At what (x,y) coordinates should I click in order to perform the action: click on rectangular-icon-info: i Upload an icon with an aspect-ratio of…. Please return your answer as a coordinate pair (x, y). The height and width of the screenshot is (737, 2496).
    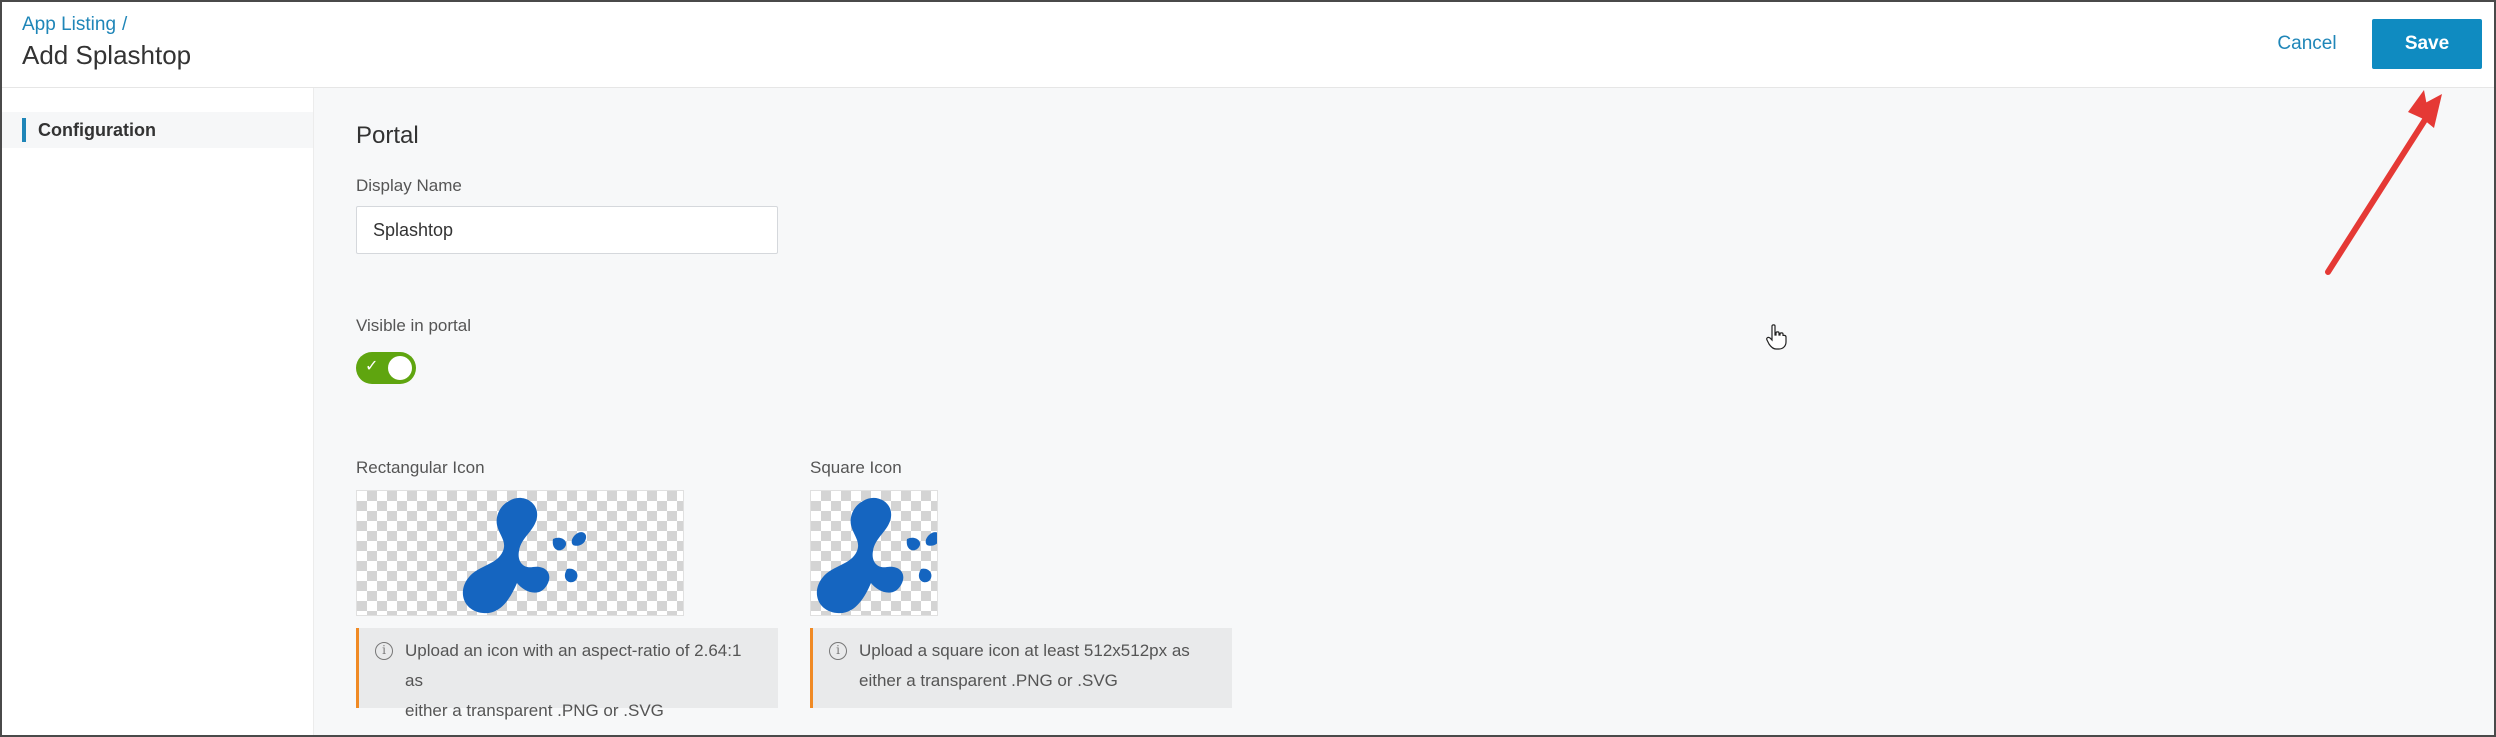
    Looking at the image, I should click on (567, 674).